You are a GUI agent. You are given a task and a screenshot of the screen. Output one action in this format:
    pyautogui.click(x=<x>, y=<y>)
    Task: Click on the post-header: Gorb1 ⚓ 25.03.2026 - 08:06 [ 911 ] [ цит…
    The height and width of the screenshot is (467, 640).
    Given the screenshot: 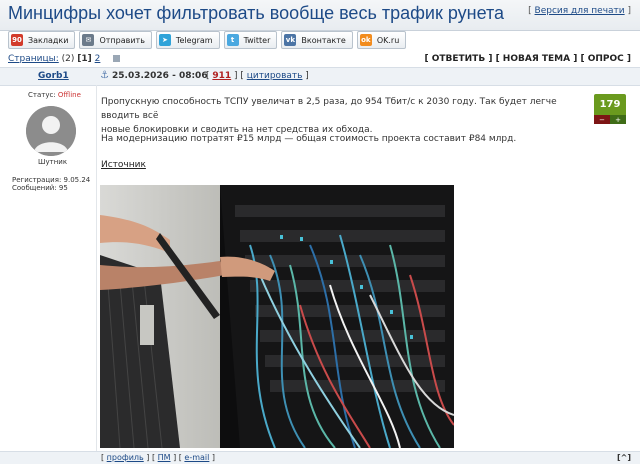 What is the action you would take?
    pyautogui.click(x=320, y=76)
    